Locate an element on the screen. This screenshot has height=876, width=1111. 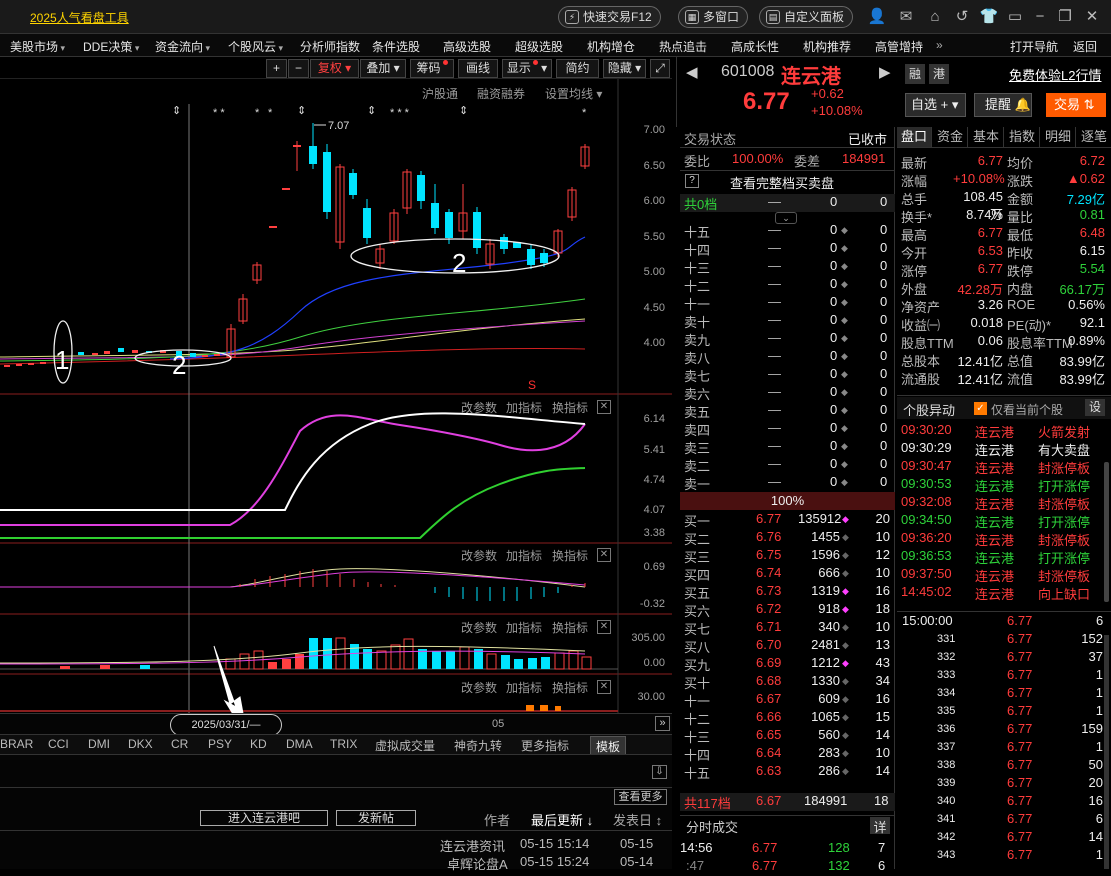
prev-stock-icon: ◀ is located at coordinates (692, 72).